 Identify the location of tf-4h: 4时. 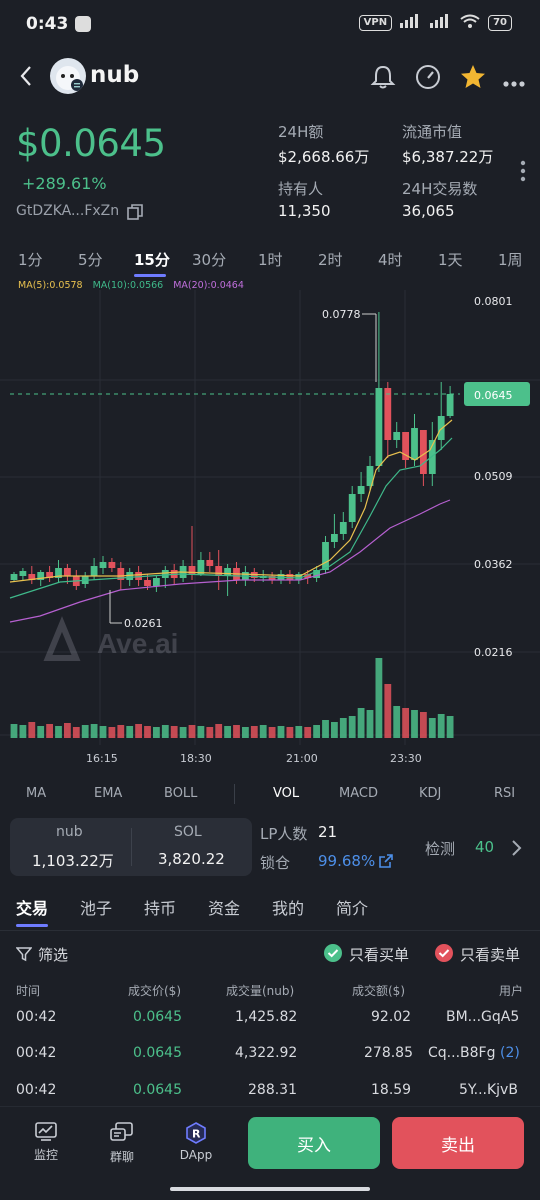
(390, 259).